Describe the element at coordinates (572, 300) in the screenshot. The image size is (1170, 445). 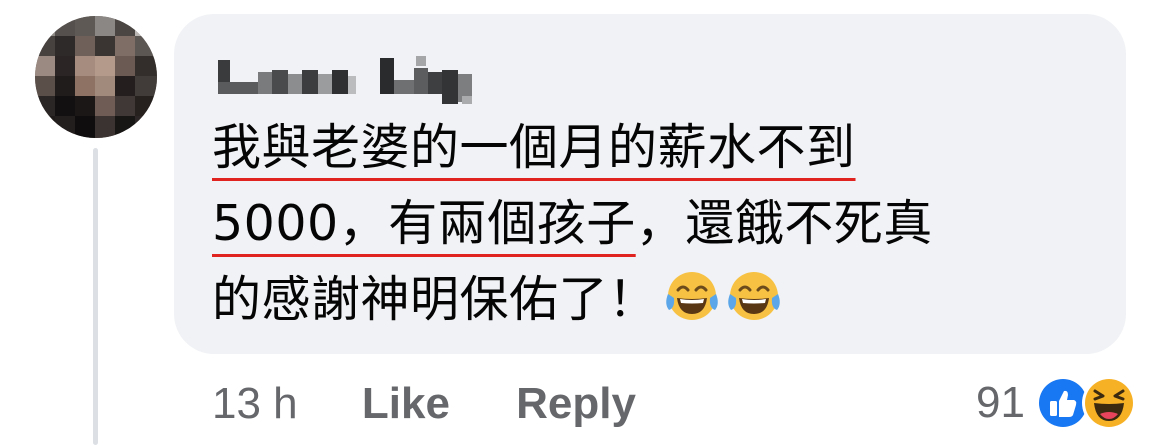
I see `comment-line-3: 的感謝神明保佑了！` at that location.